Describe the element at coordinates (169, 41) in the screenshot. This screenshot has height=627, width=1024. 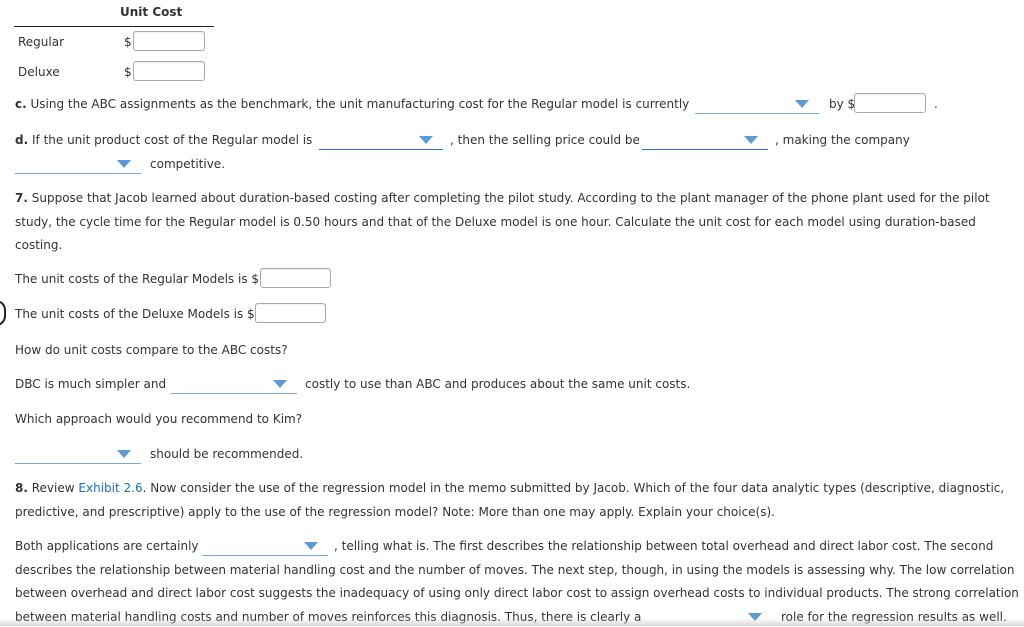
I see `regular-unit-cost-input` at that location.